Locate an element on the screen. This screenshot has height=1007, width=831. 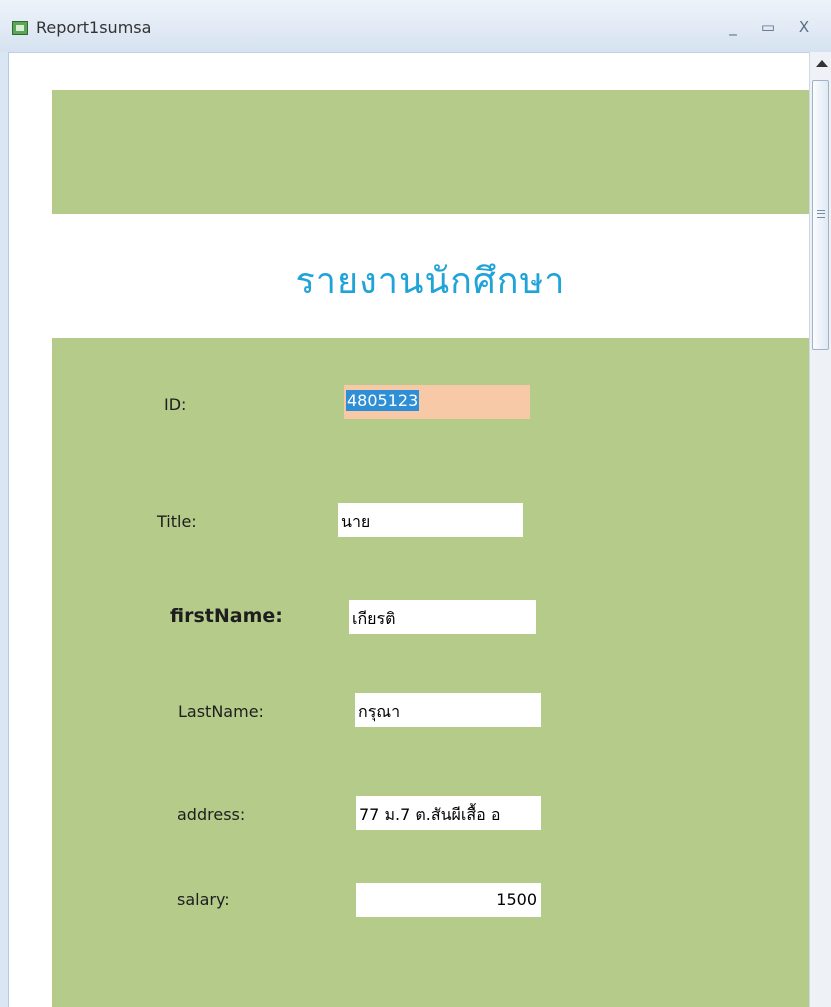
scroll-up-arrow-icon is located at coordinates (822, 63).